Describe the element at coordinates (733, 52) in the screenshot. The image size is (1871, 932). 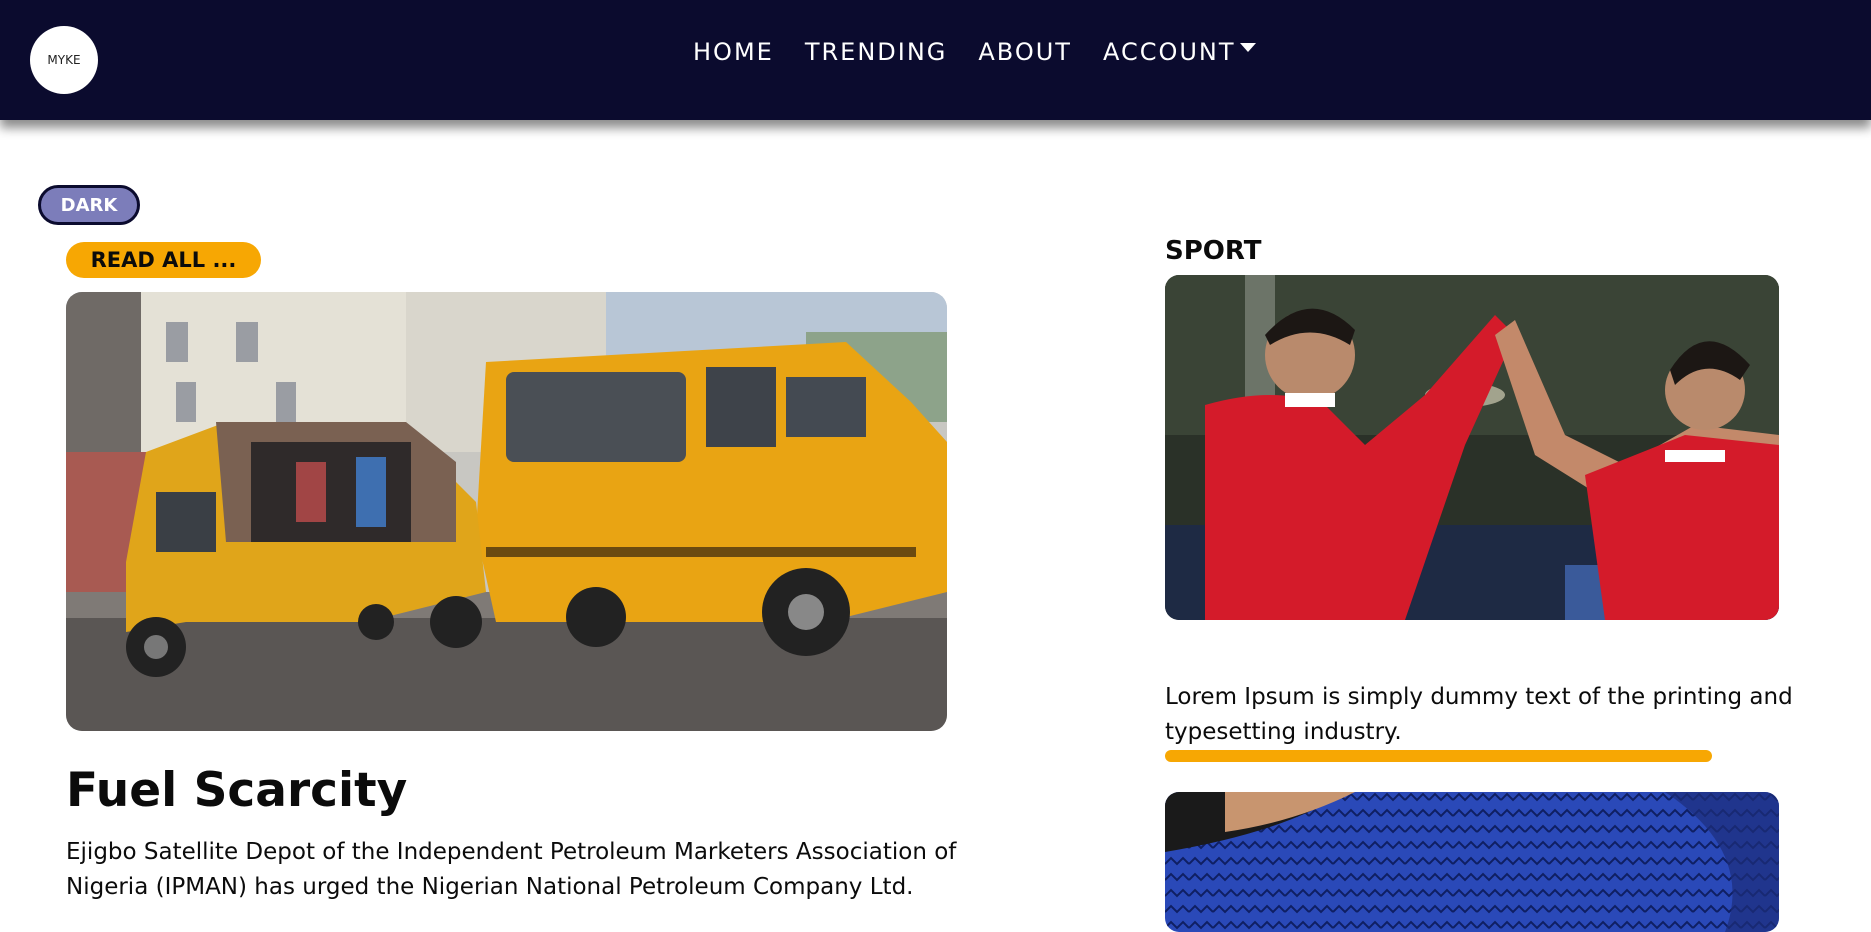
I see `nav-home-link: HOME` at that location.